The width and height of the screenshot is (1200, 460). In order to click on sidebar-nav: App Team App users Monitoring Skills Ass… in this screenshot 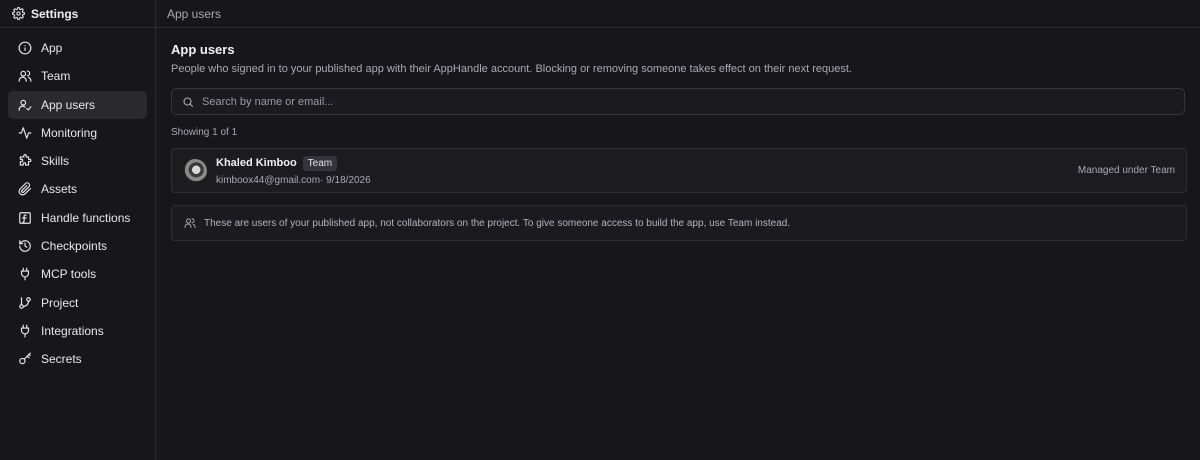, I will do `click(77, 204)`.